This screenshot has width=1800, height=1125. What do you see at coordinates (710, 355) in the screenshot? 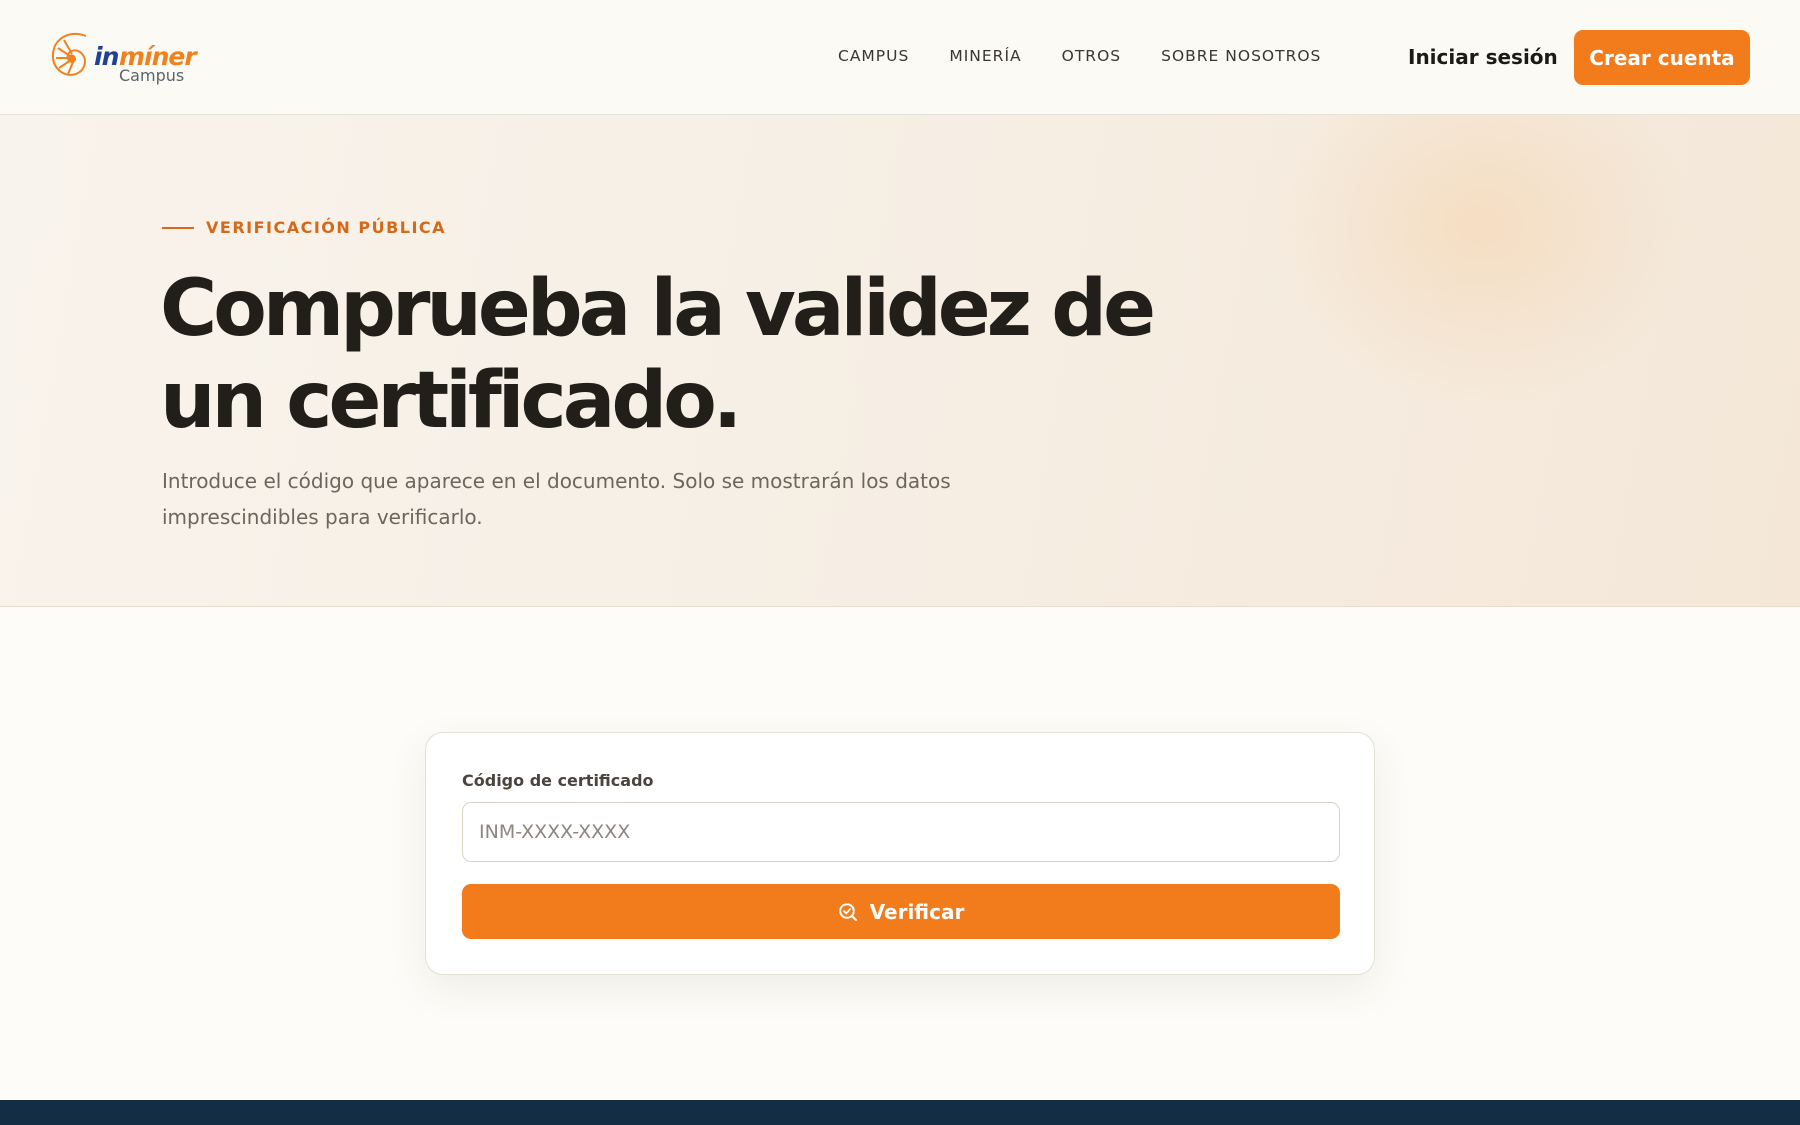
I see `page-title: Comprueba la validez de un certificado.` at bounding box center [710, 355].